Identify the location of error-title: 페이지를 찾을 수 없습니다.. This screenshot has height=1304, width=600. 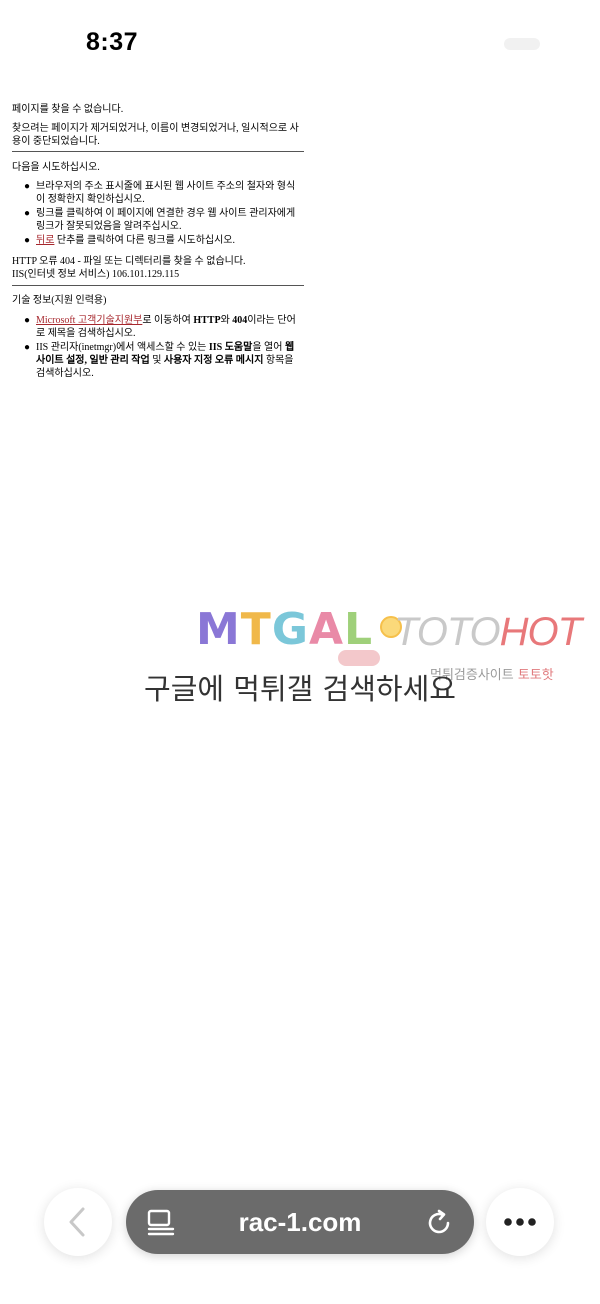
(68, 109).